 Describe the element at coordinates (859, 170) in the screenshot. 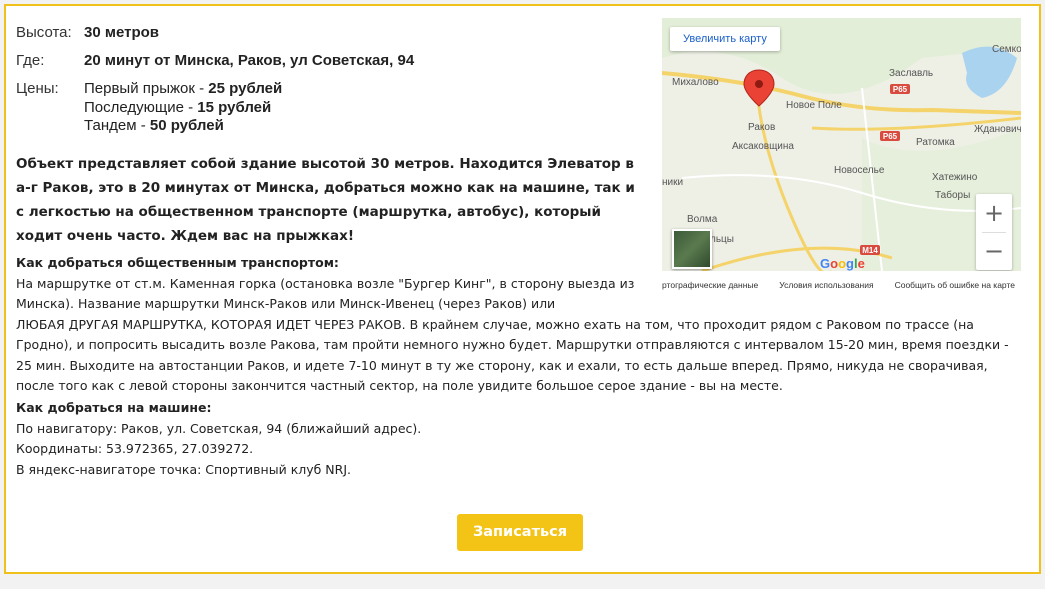

I see `map-town-label: Новоселье` at that location.